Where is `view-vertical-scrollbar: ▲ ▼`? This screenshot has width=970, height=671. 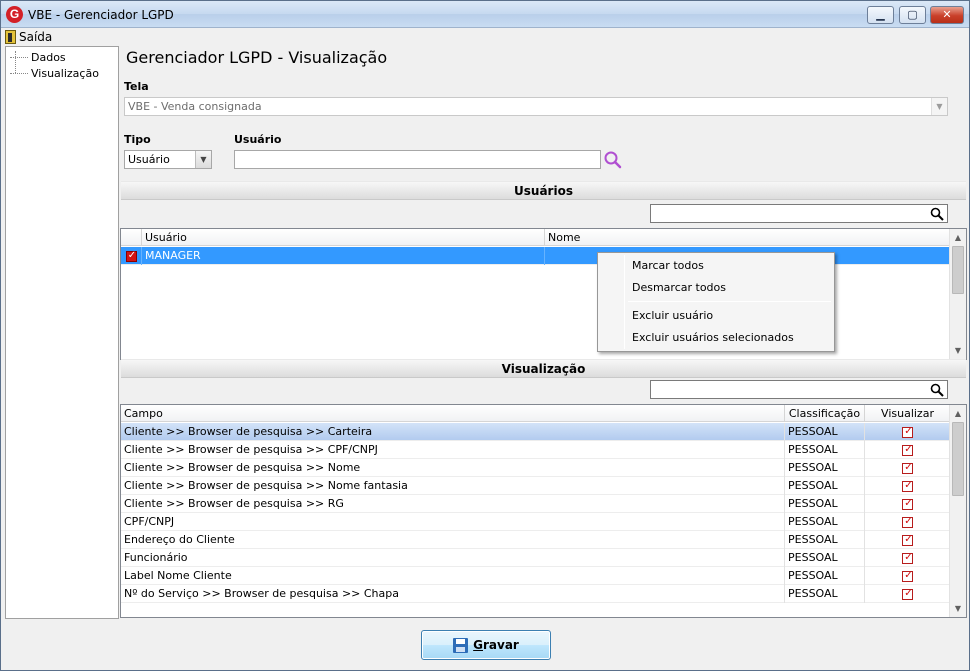
view-vertical-scrollbar: ▲ ▼ is located at coordinates (957, 511).